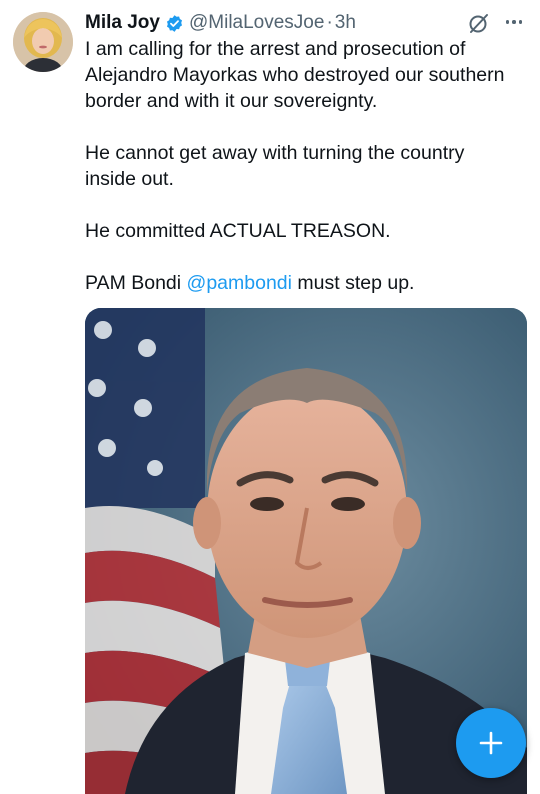  I want to click on mention-link: @pambondi, so click(239, 283).